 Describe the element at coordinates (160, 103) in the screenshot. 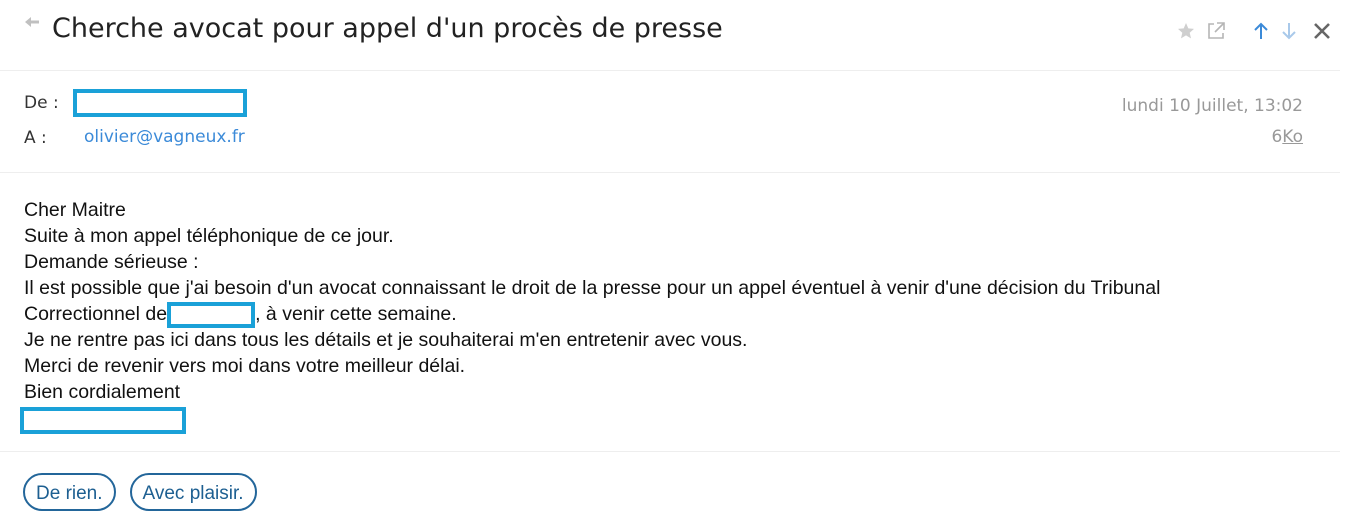

I see `redacted-sender` at that location.